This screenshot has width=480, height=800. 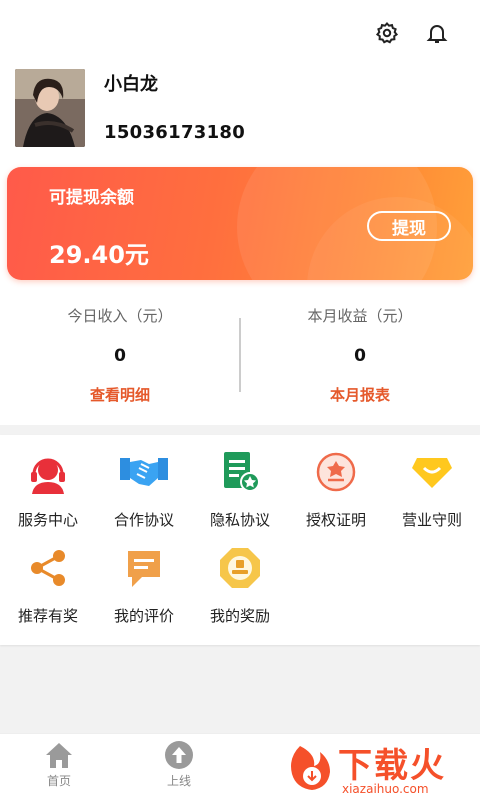 I want to click on month-income-label: 本月收益（元）, so click(x=360, y=316).